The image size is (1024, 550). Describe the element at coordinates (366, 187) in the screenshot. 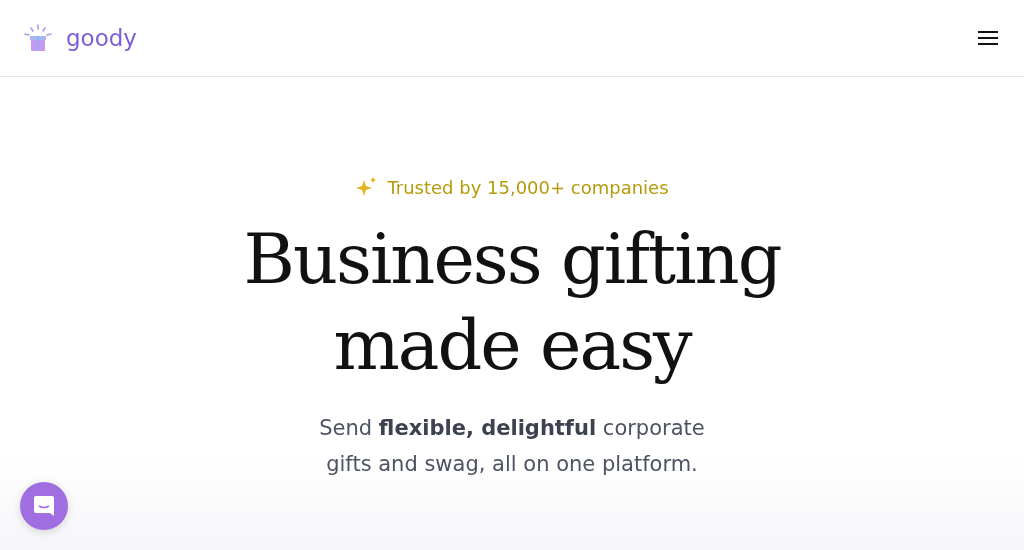

I see `sparkle-icon` at that location.